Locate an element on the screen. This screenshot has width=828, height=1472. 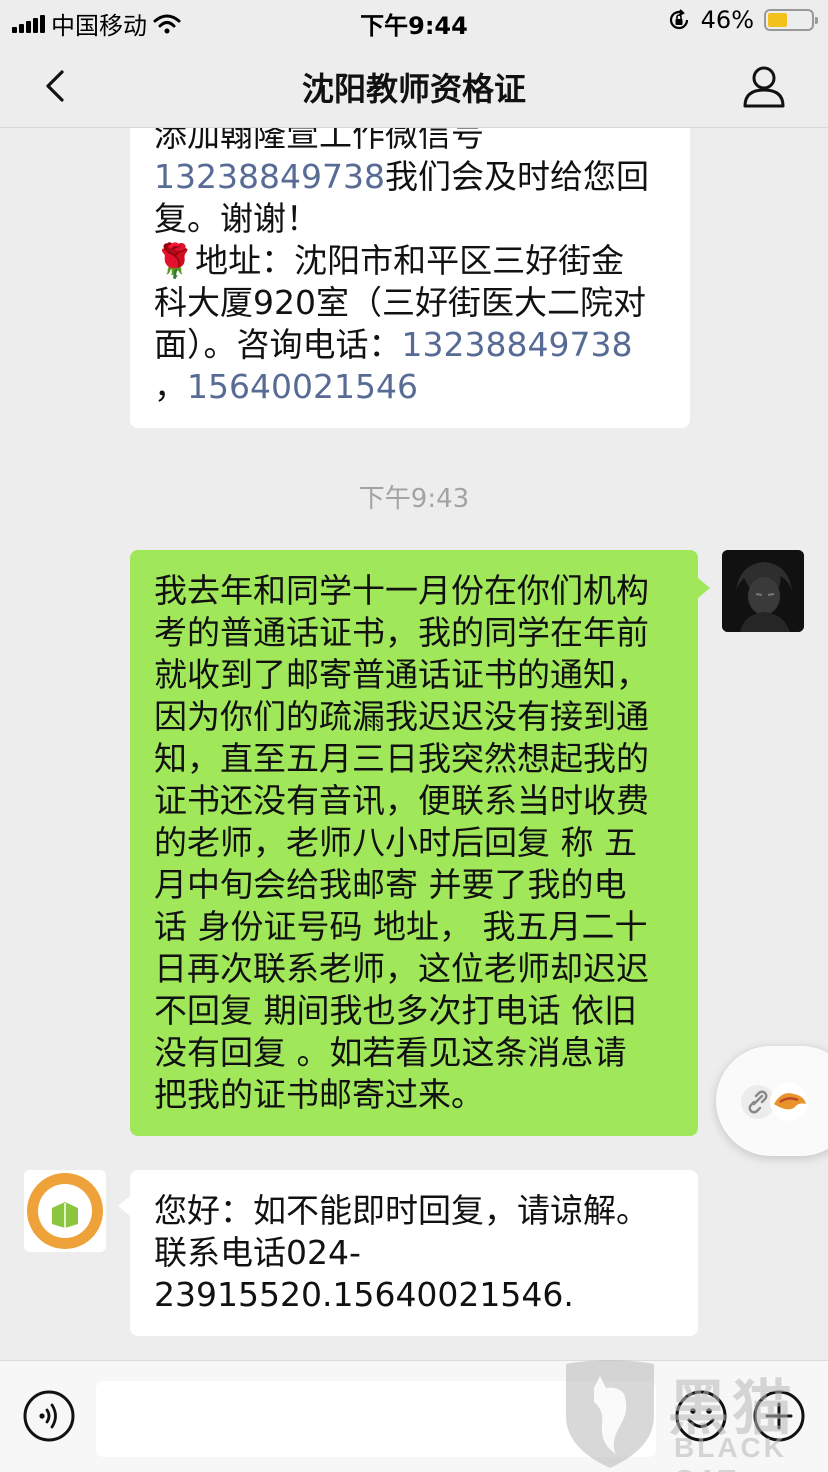
message-line: 复。谢谢！ is located at coordinates (236, 218).